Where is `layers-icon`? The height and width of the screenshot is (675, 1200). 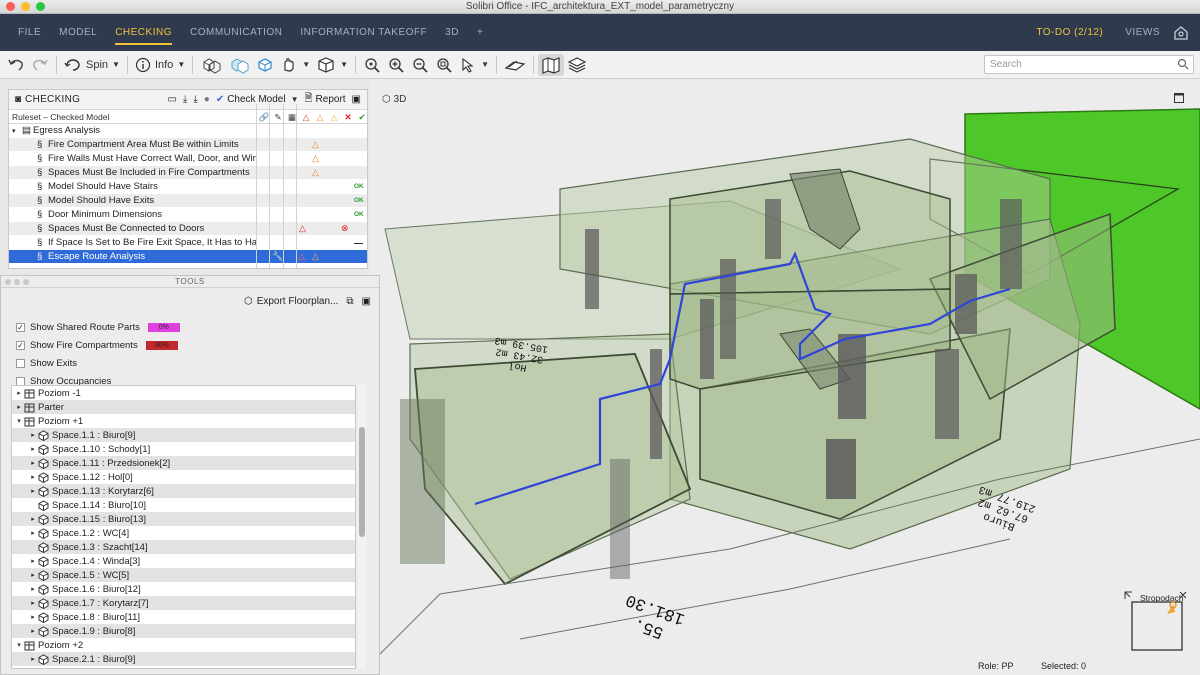 layers-icon is located at coordinates (577, 65).